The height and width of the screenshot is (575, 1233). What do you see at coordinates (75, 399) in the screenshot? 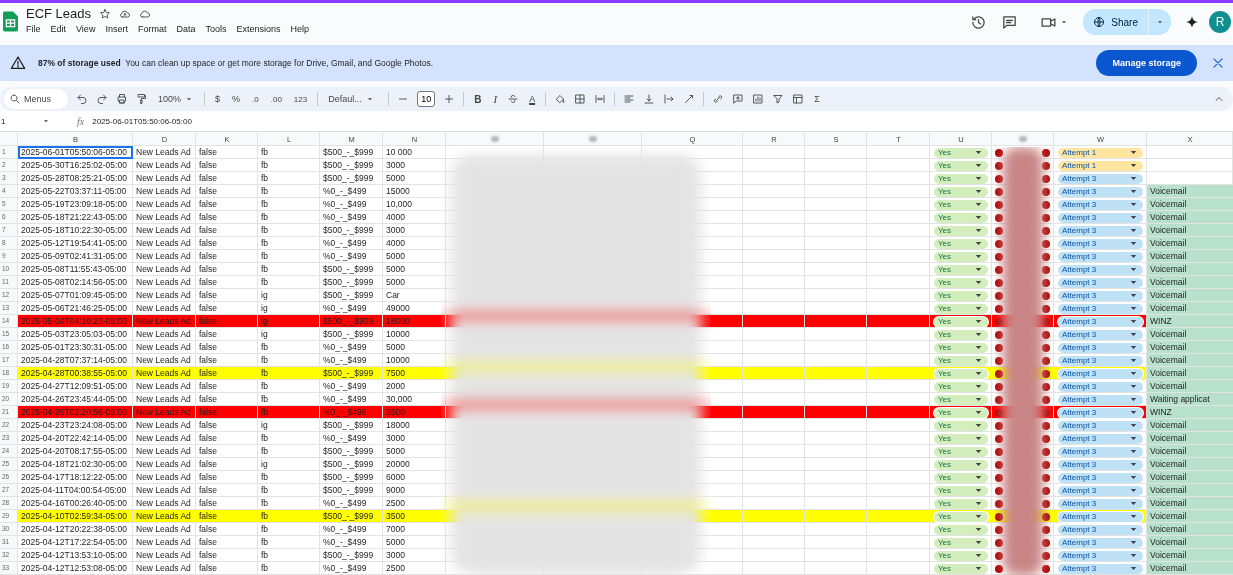
I see `table-cell: 2025-04-26T23:45:44-05:00` at bounding box center [75, 399].